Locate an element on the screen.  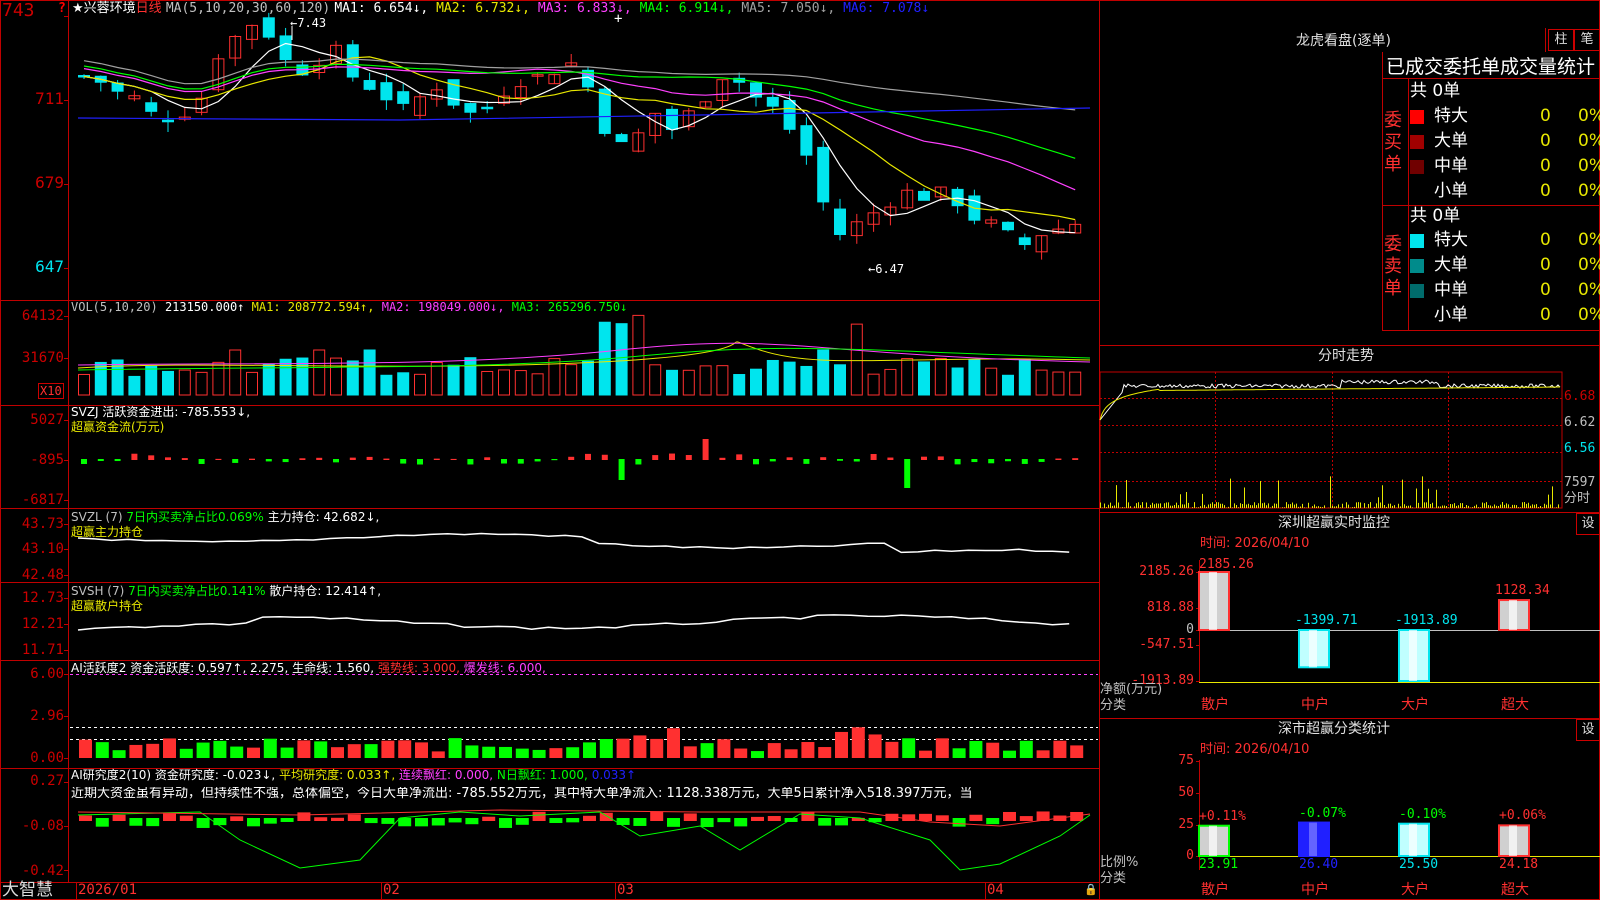
svsh-title: SVSH (7) is located at coordinates (98, 591).